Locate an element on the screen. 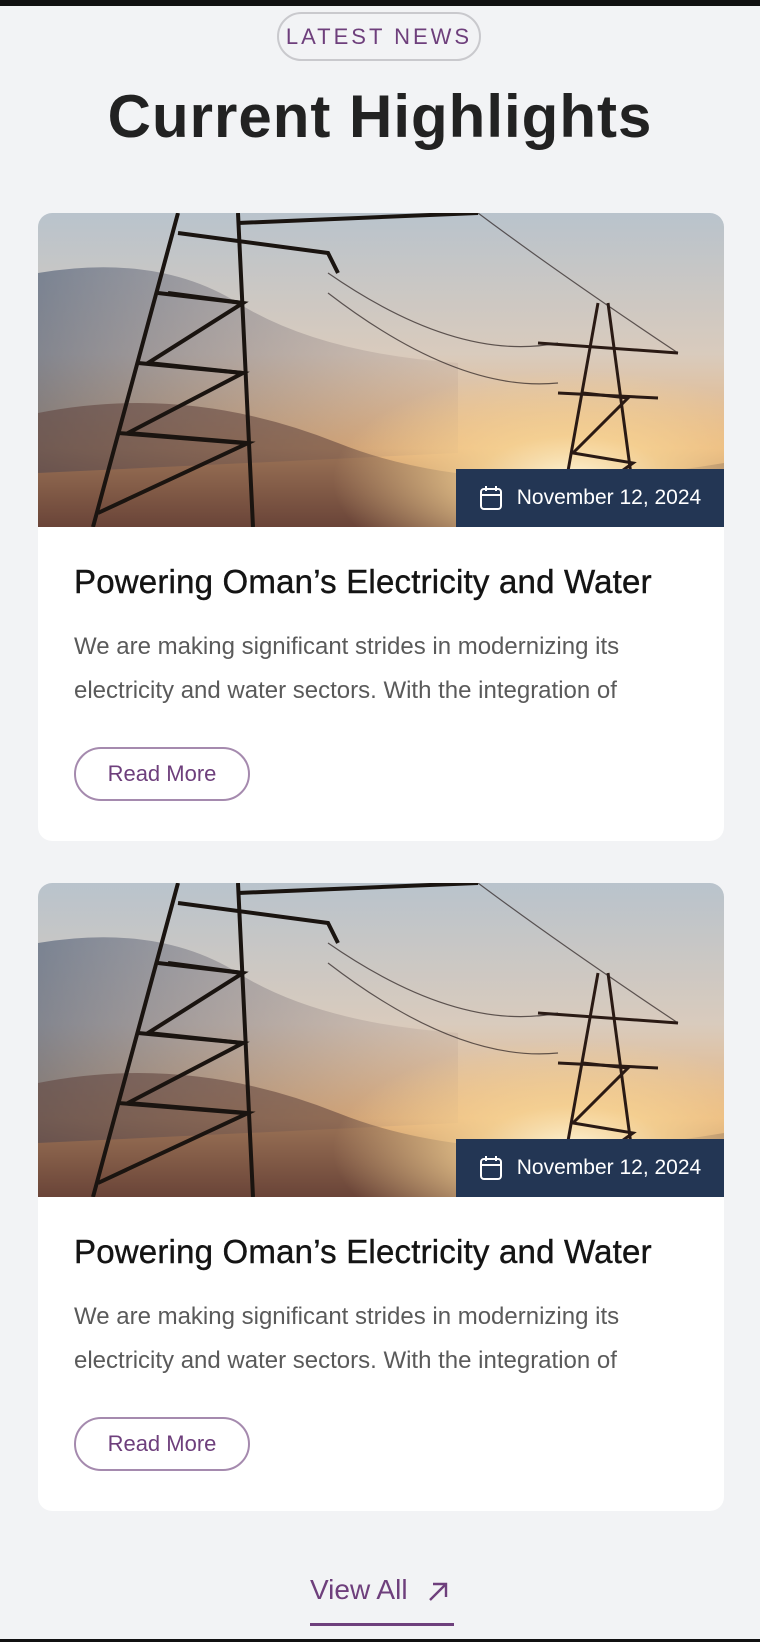 The height and width of the screenshot is (1642, 760). page-title: Current Highlights is located at coordinates (380, 116).